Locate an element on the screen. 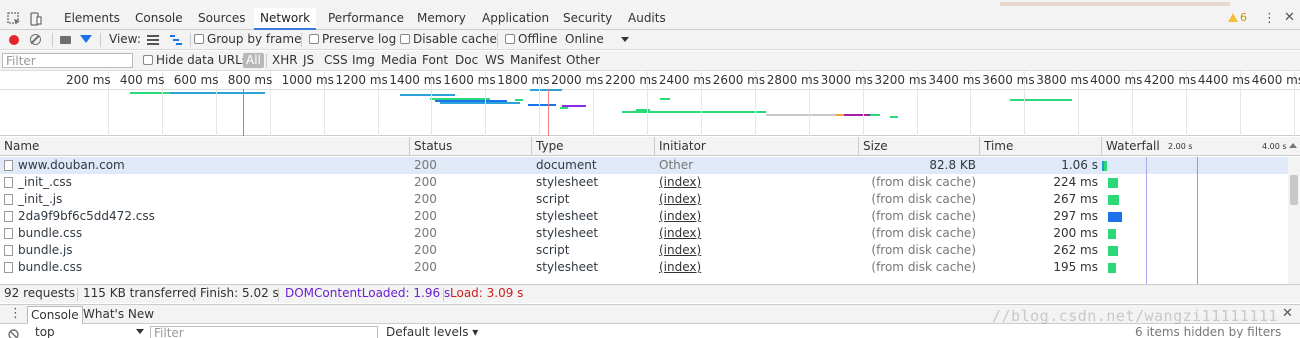 This screenshot has width=1300, height=338. column-size: Size is located at coordinates (919, 146).